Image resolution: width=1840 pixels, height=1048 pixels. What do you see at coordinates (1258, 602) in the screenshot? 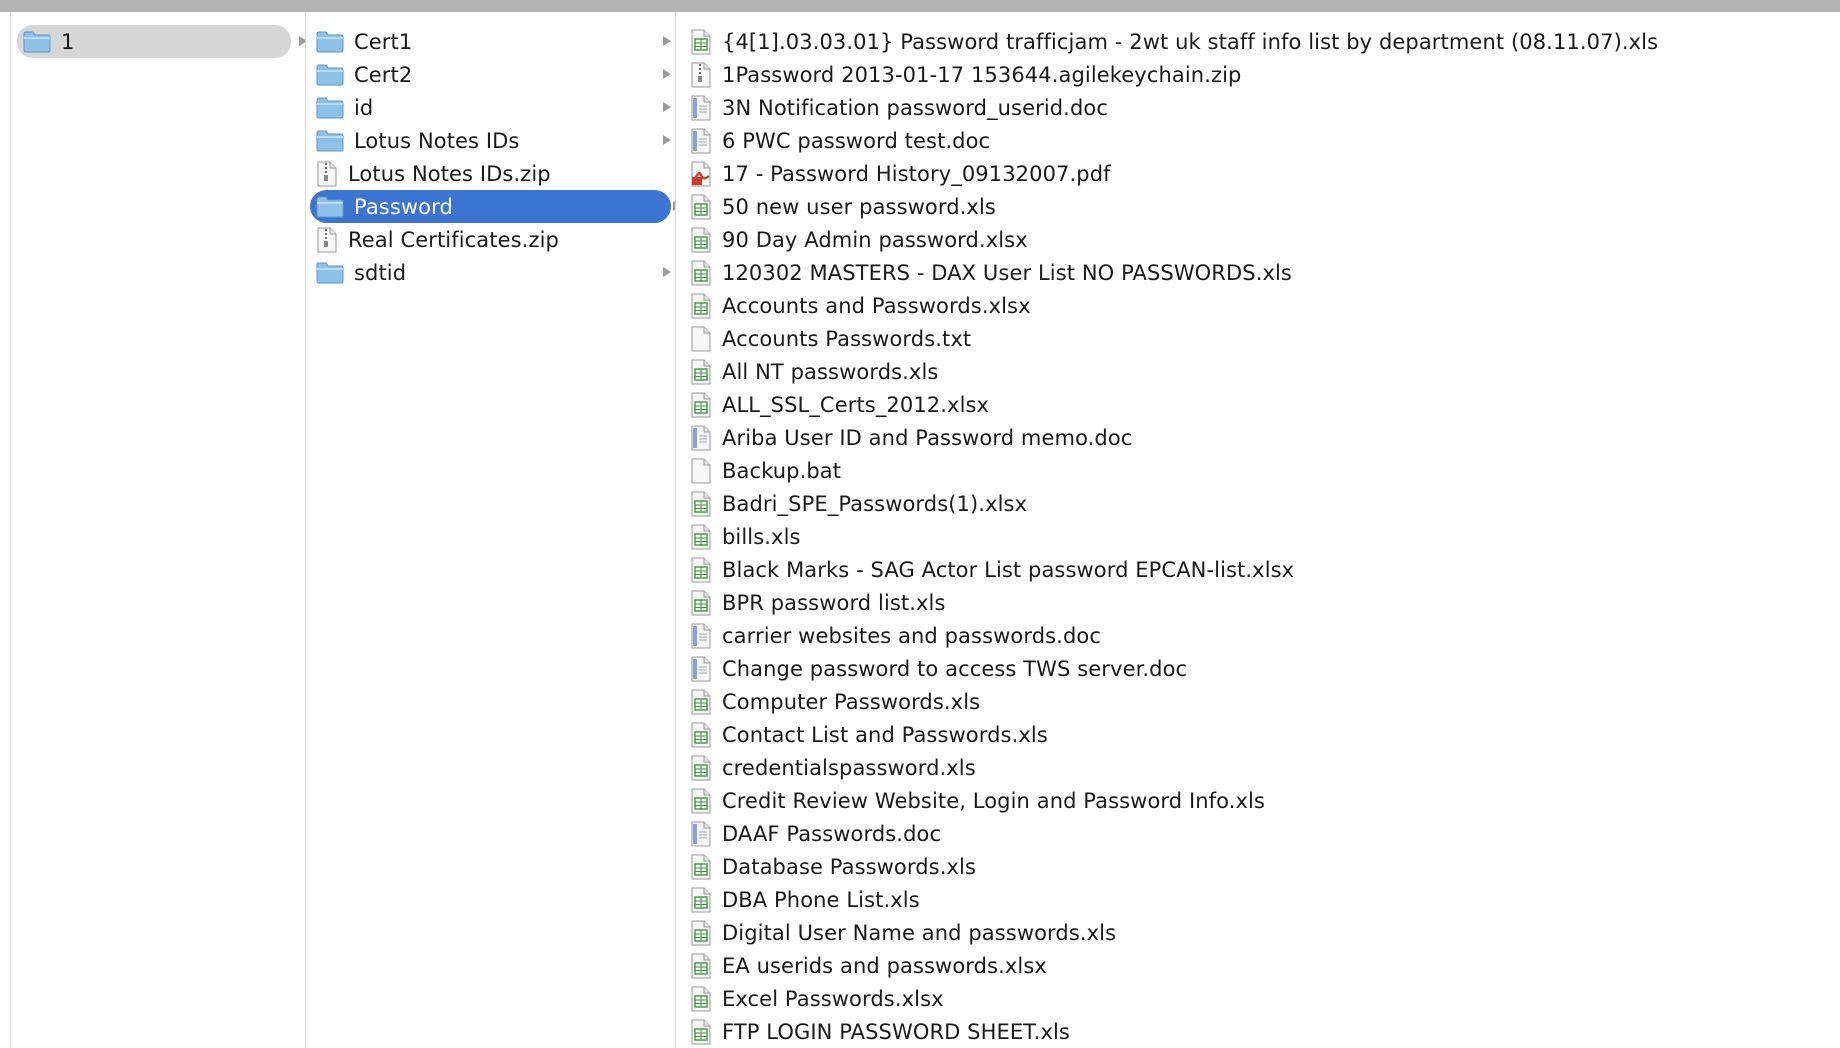
I see `column-3-item: BPR password list.xls` at bounding box center [1258, 602].